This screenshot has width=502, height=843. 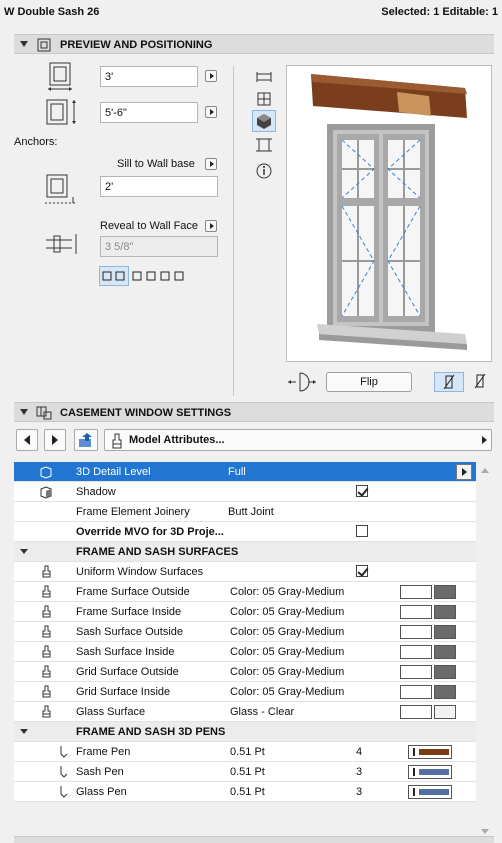 I want to click on height-options-button, so click(x=211, y=112).